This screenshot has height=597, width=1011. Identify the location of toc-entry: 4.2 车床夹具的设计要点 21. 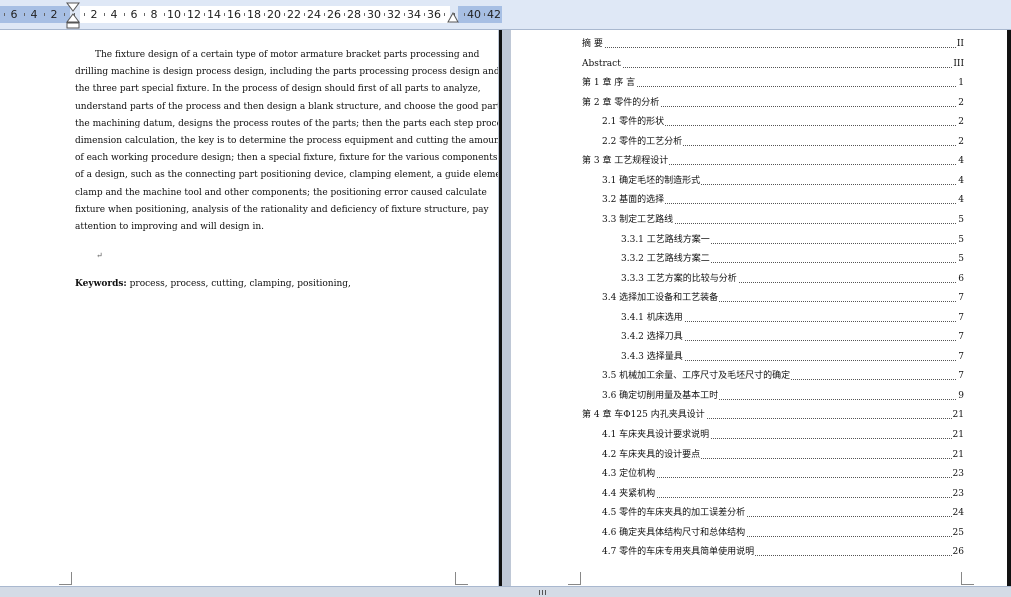
(783, 455).